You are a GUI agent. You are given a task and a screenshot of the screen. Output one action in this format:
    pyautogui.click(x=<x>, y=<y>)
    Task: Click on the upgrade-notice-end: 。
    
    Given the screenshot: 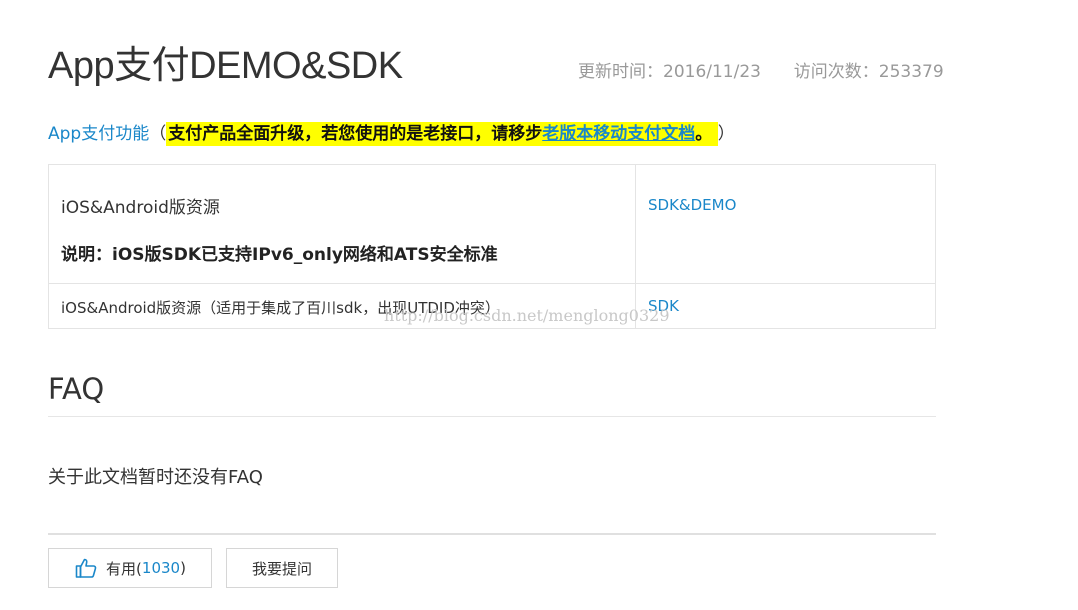 What is the action you would take?
    pyautogui.click(x=699, y=134)
    